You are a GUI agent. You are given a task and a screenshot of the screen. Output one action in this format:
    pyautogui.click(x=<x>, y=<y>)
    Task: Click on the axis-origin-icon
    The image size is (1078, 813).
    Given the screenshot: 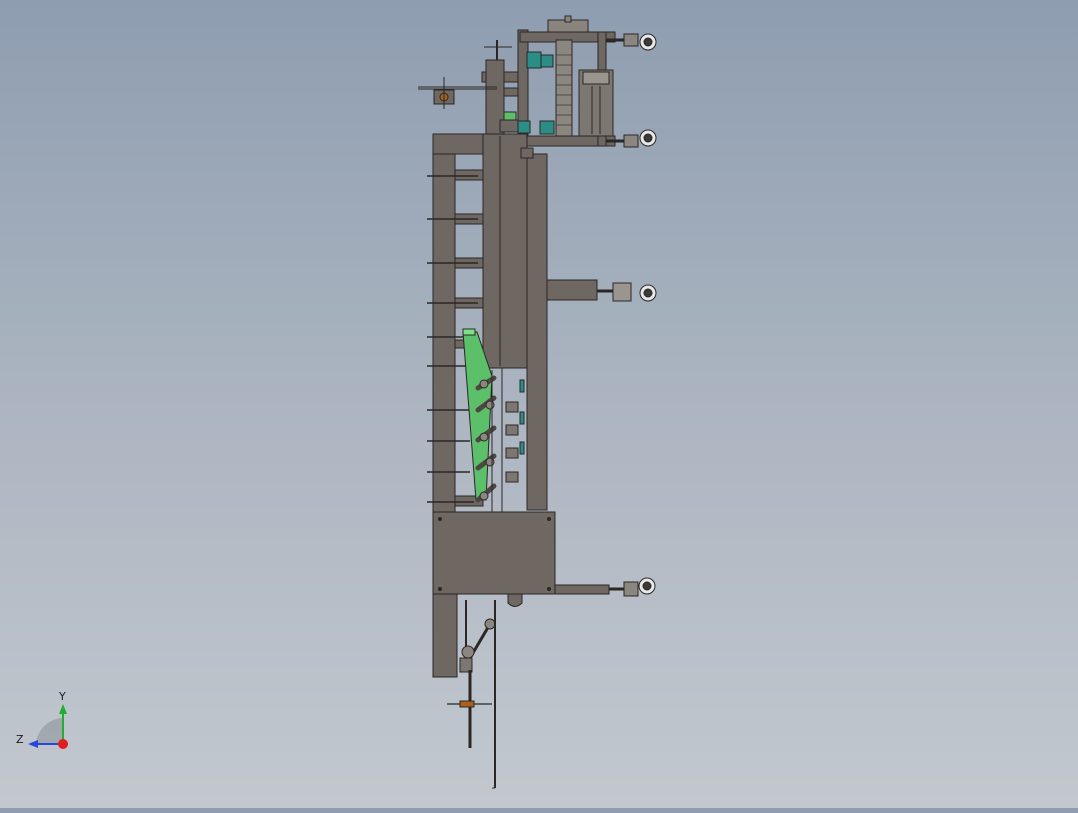 What is the action you would take?
    pyautogui.click(x=63, y=744)
    